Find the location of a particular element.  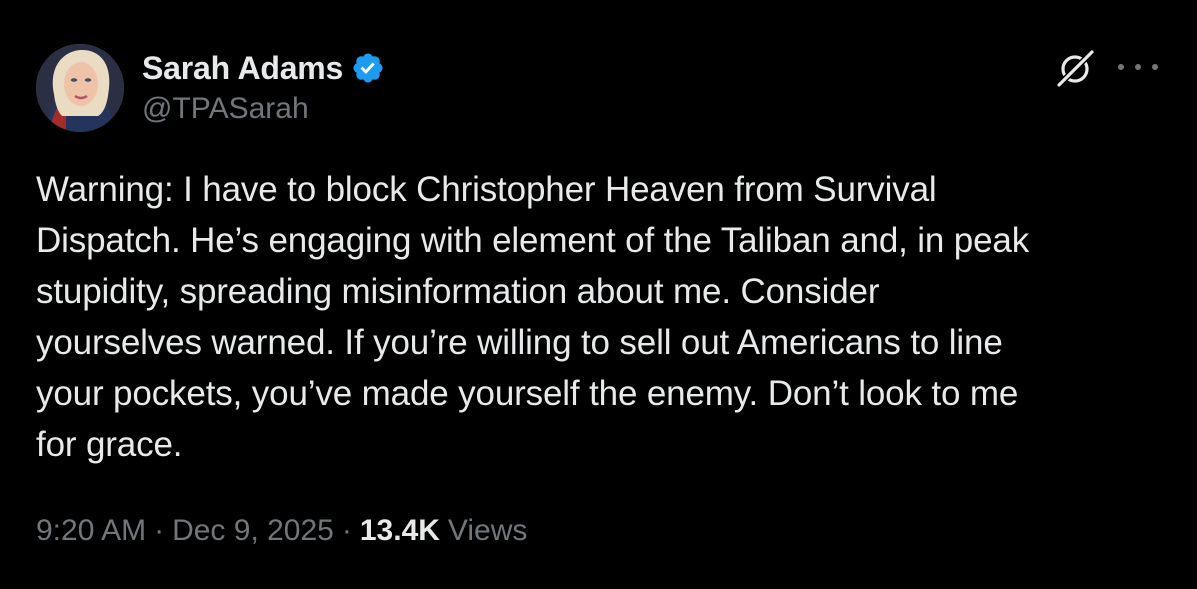

views-count: 13.4K is located at coordinates (400, 531).